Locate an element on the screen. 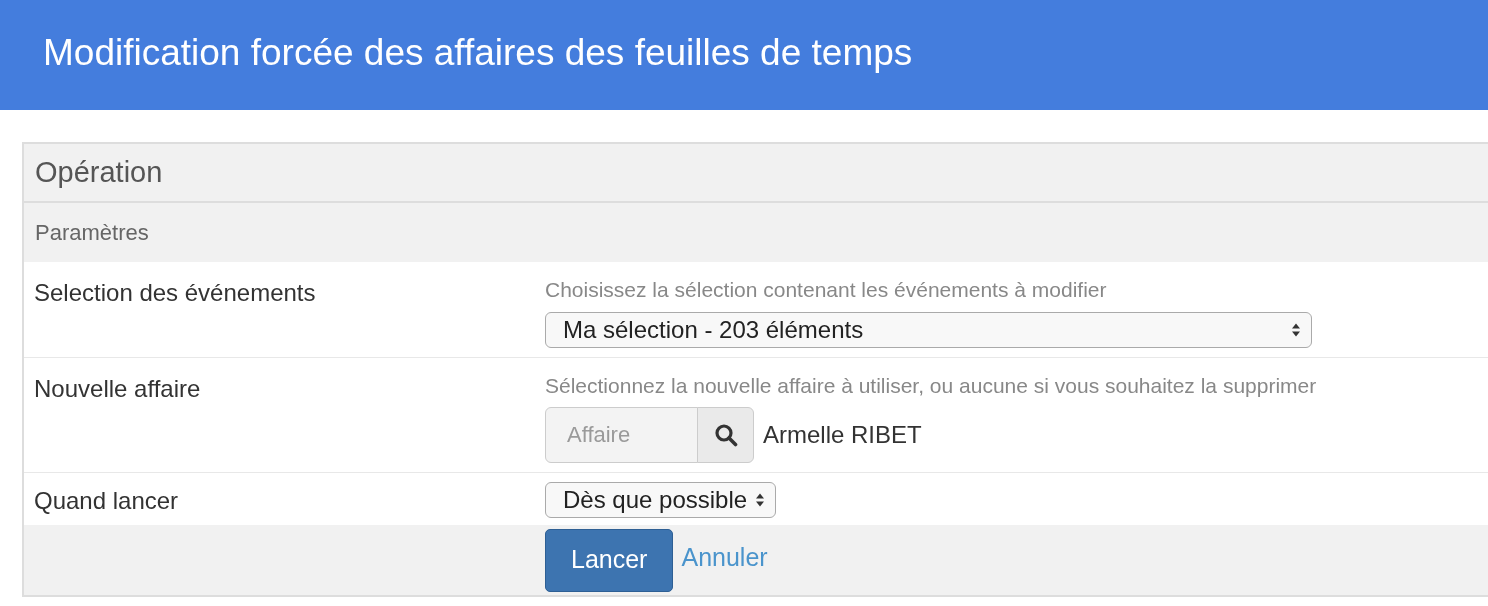 This screenshot has width=1488, height=606. affaire-input: Affaire is located at coordinates (621, 435).